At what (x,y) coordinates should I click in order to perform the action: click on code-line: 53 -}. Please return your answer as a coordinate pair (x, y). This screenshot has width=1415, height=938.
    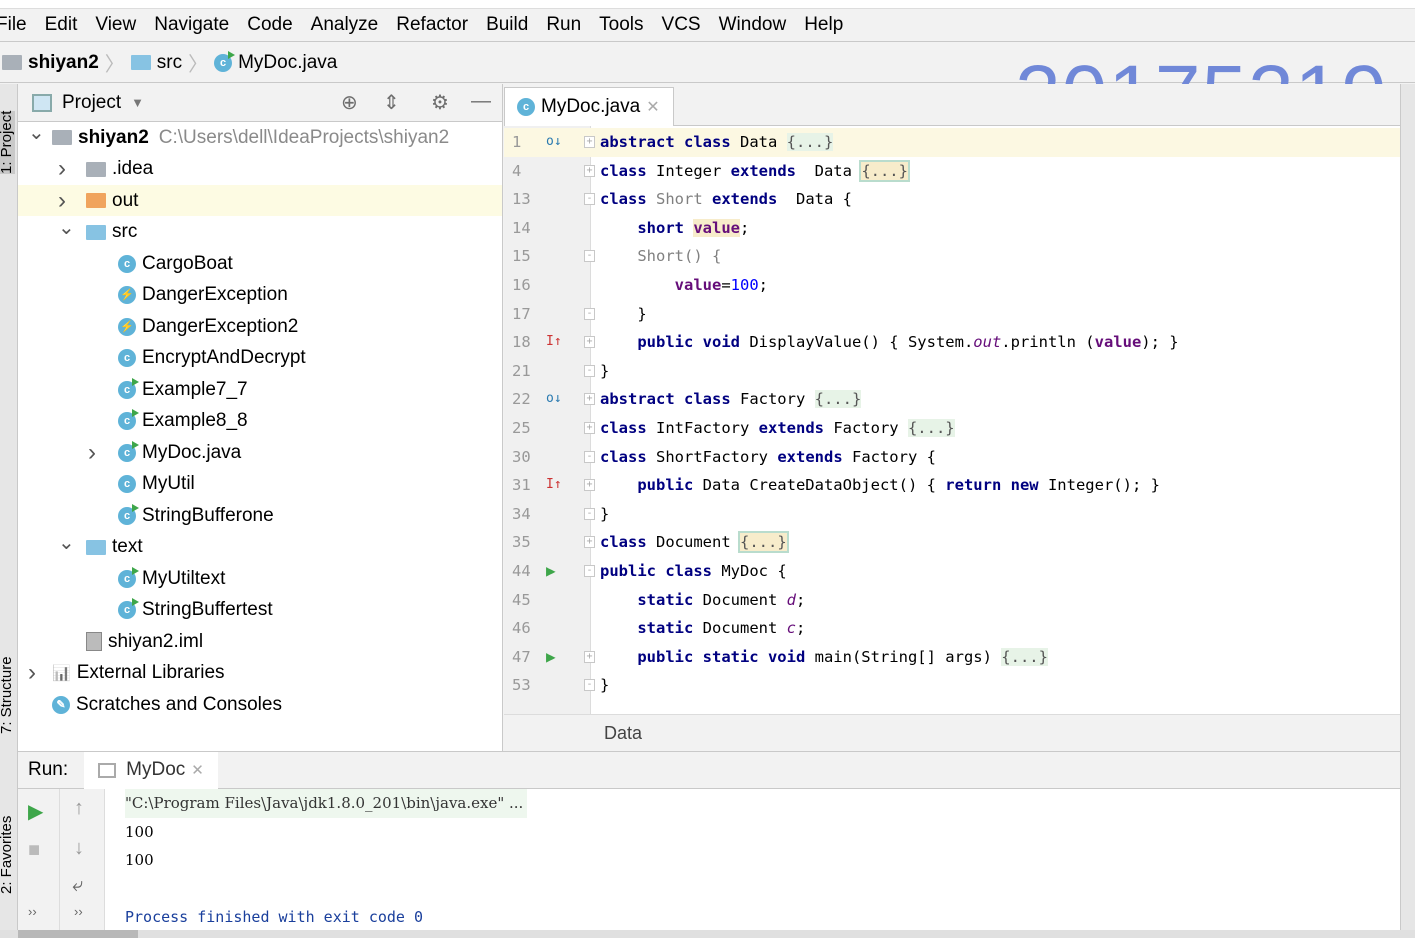
    Looking at the image, I should click on (952, 685).